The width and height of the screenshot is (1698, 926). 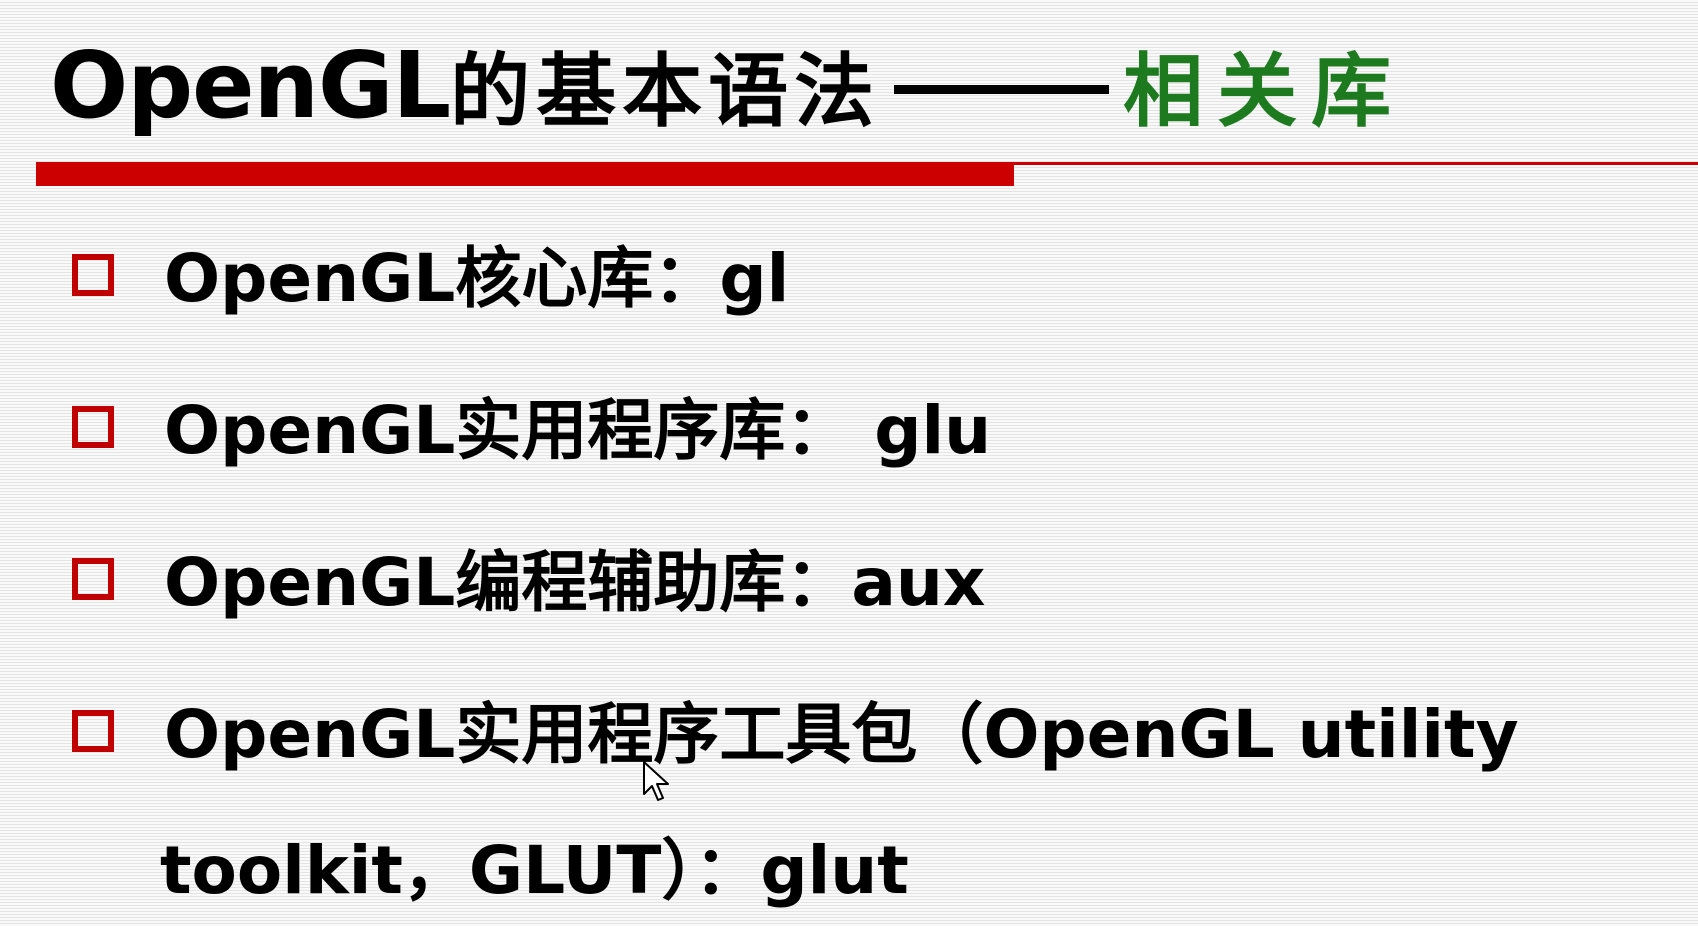 What do you see at coordinates (1356, 163) in the screenshot?
I see `title-rule-thin` at bounding box center [1356, 163].